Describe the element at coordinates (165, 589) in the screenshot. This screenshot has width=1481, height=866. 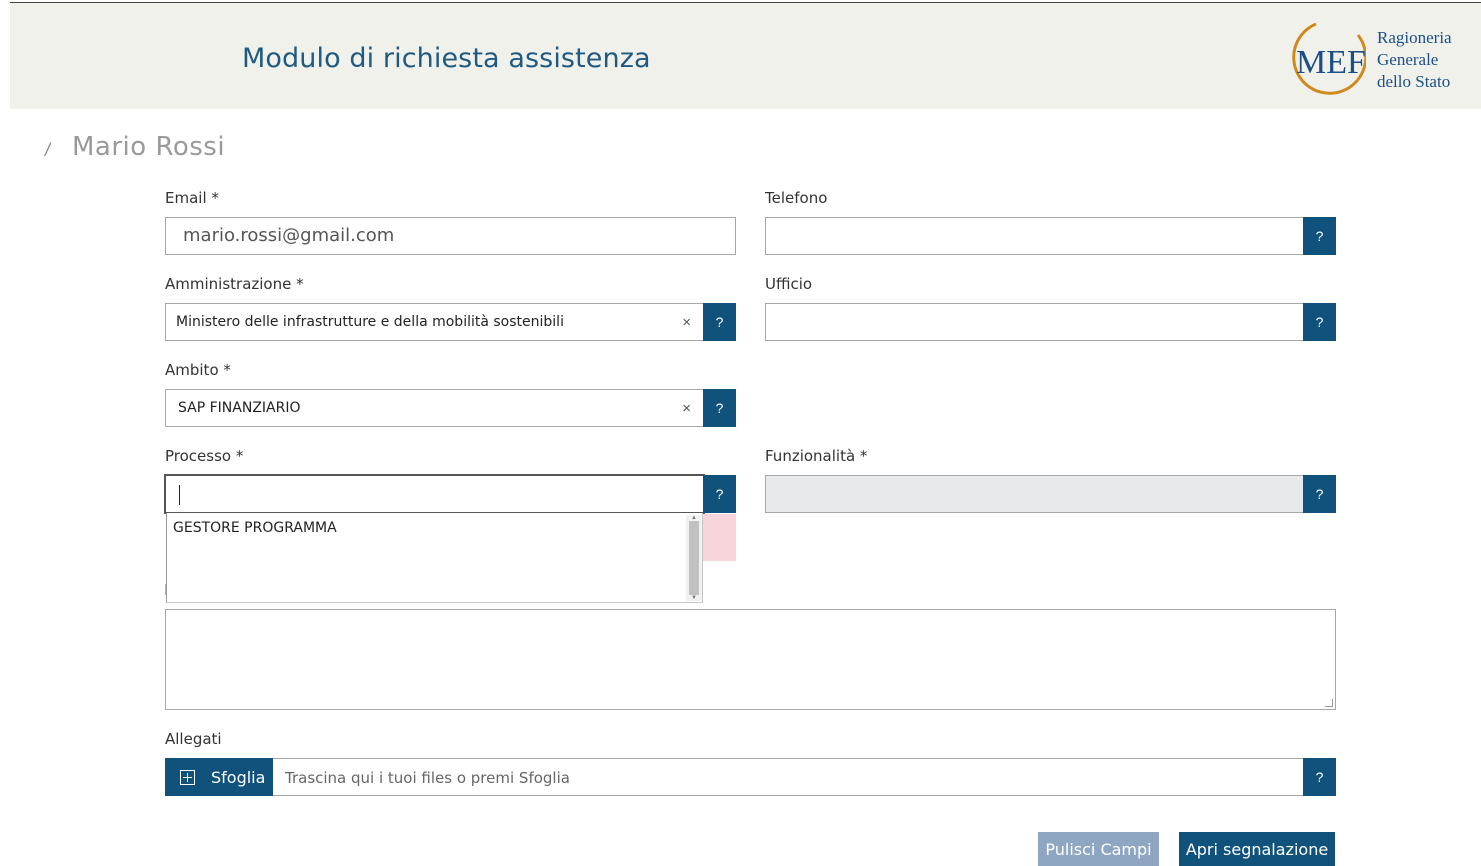
I see `validation-marker` at that location.